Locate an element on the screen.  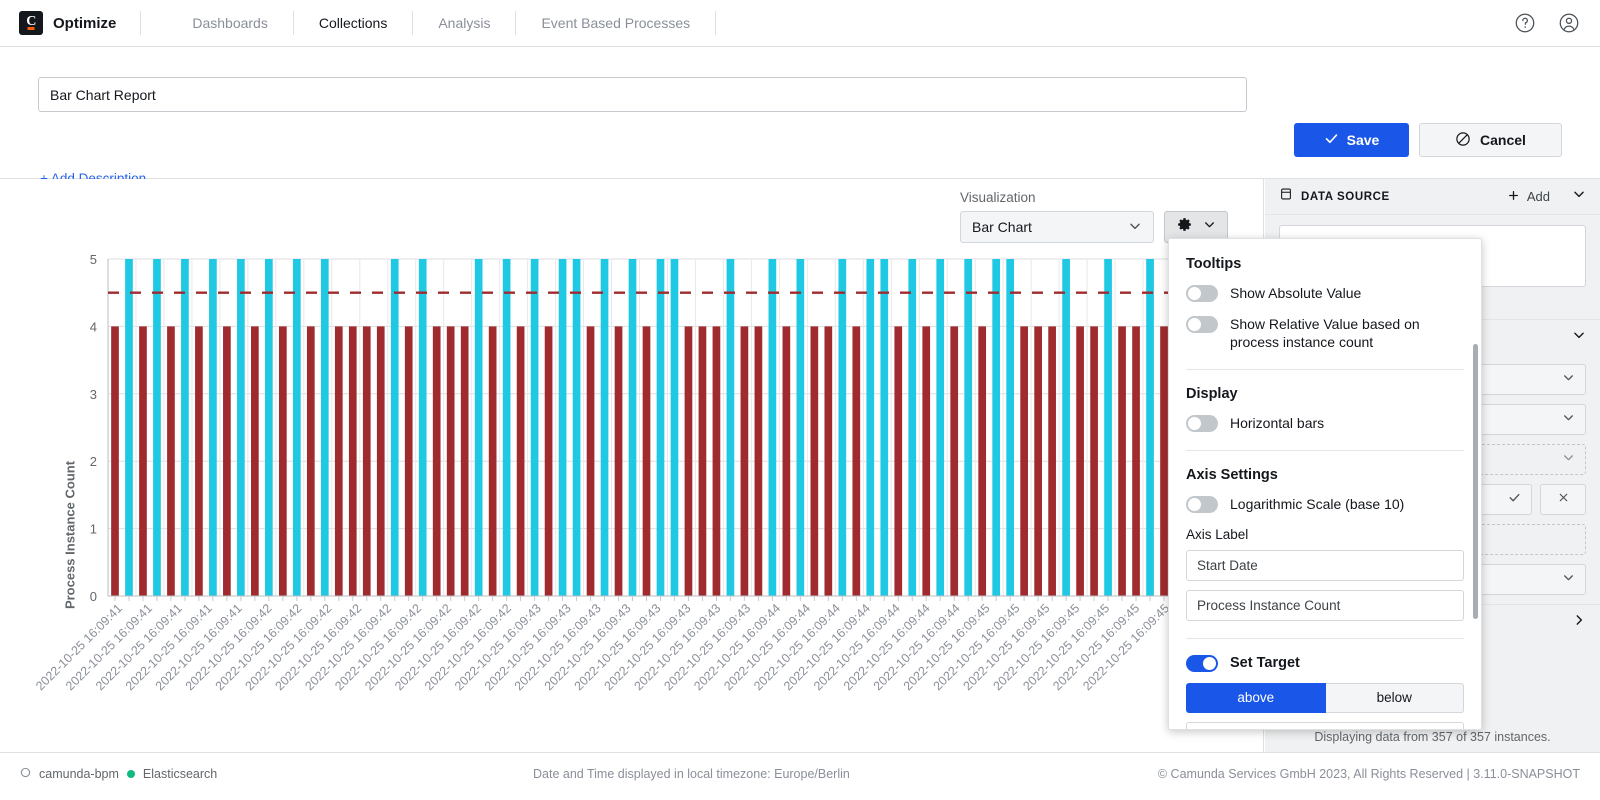
nav-item-analysis: Analysis is located at coordinates (464, 23).